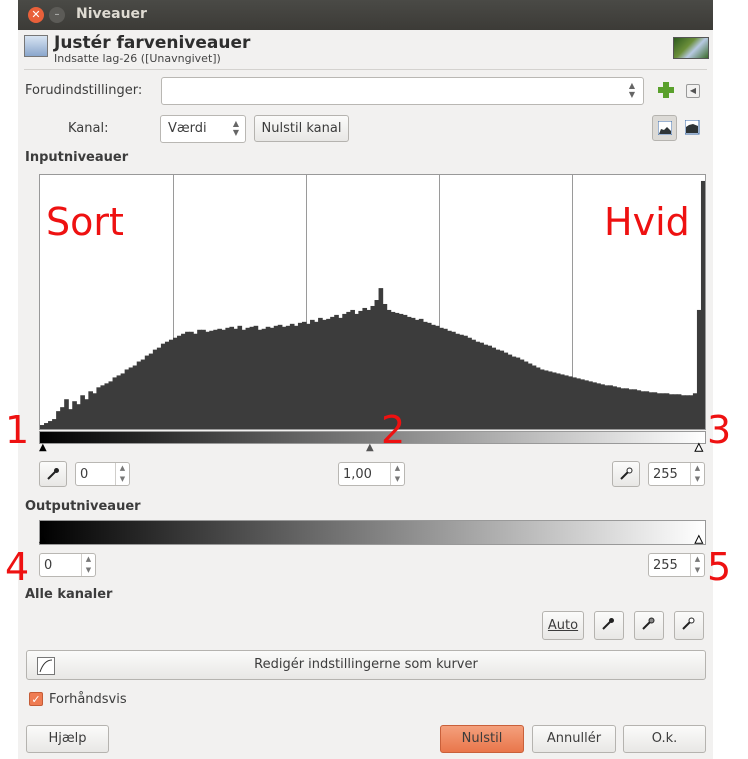 Image resolution: width=748 pixels, height=759 pixels. What do you see at coordinates (647, 222) in the screenshot?
I see `annotation-hvid: Hvid` at bounding box center [647, 222].